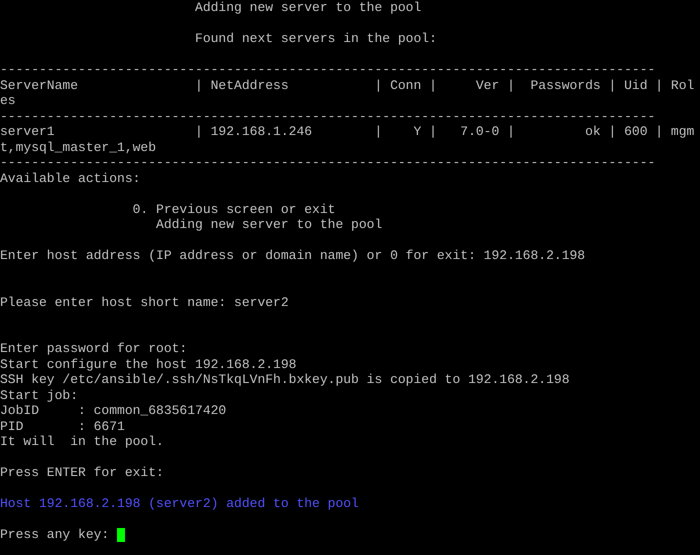  What do you see at coordinates (148, 364) in the screenshot?
I see `terminal-line: Start configure the host 192.168.2.198` at bounding box center [148, 364].